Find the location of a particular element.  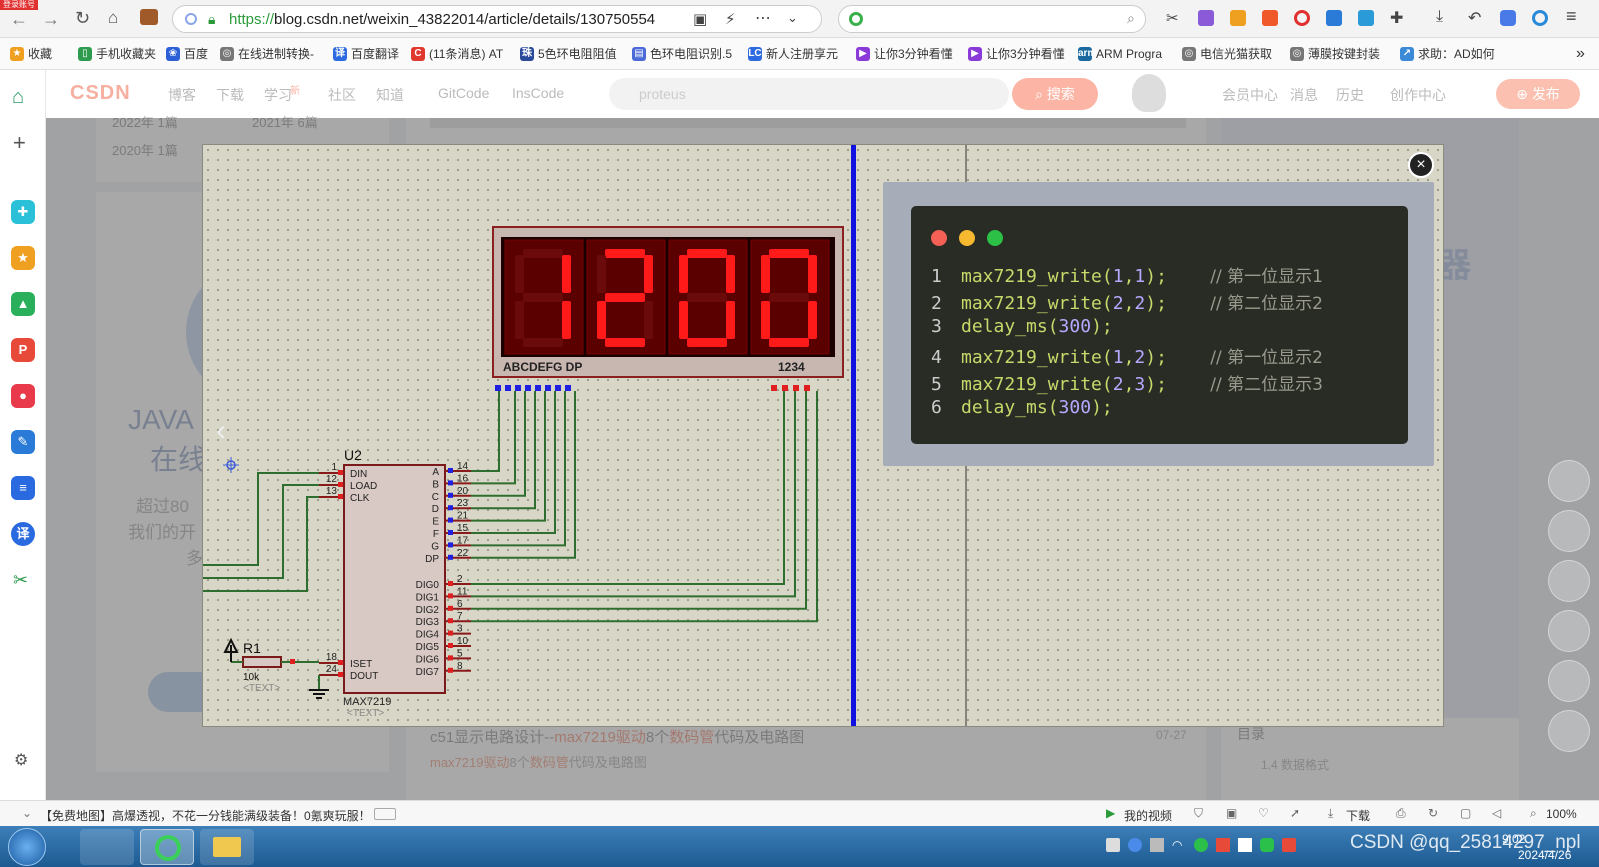

menu-icon: ≡ is located at coordinates (1571, 16).